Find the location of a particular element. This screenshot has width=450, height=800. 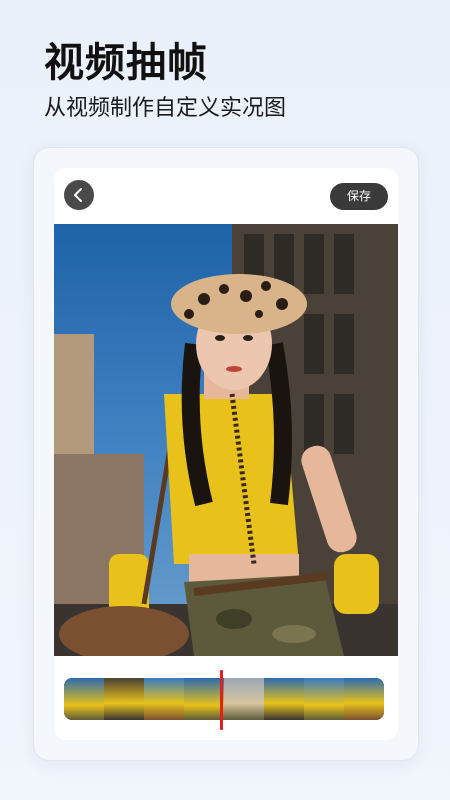

frame-timeline is located at coordinates (224, 699).